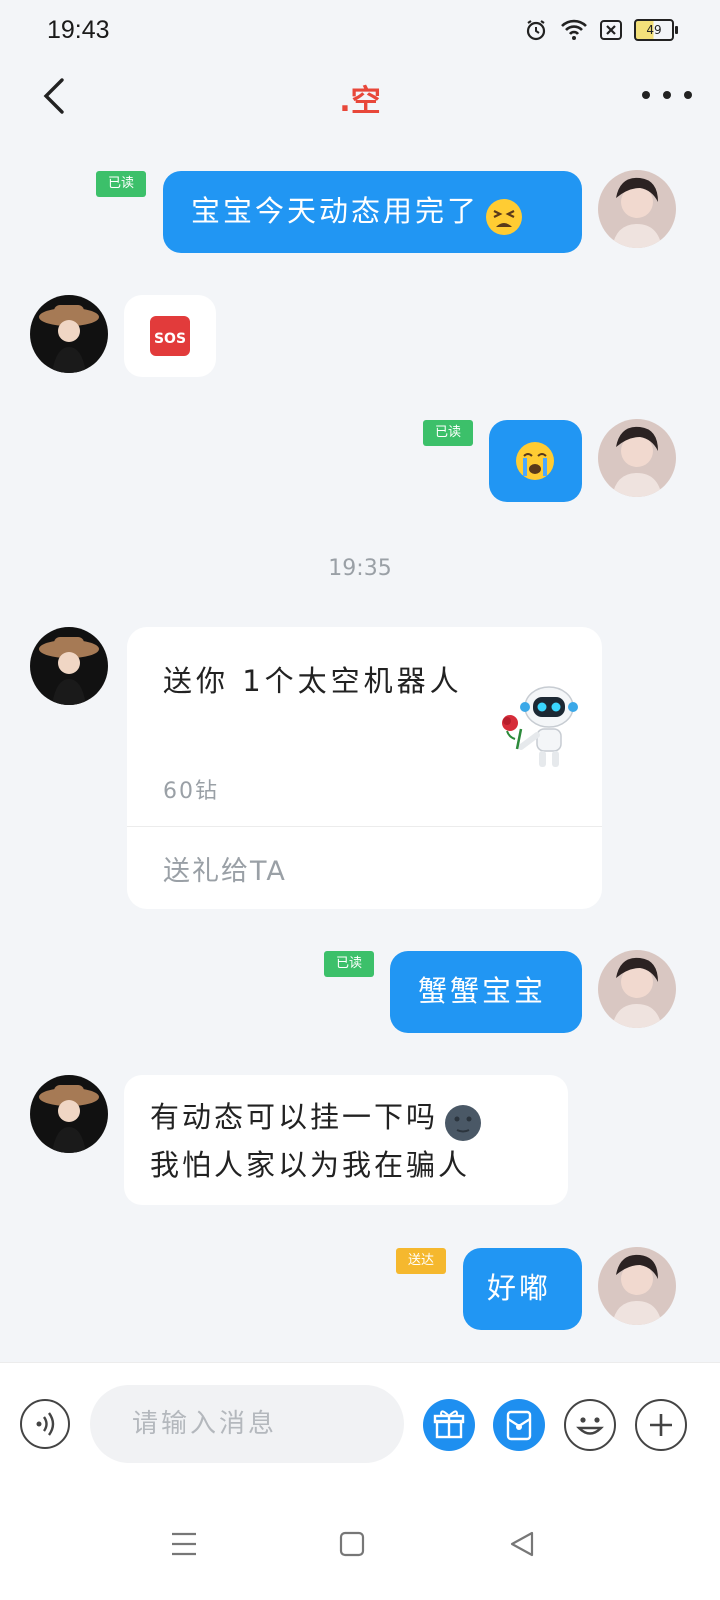 This screenshot has height=1600, width=720. I want to click on message-text: 好嘟, so click(519, 1288).